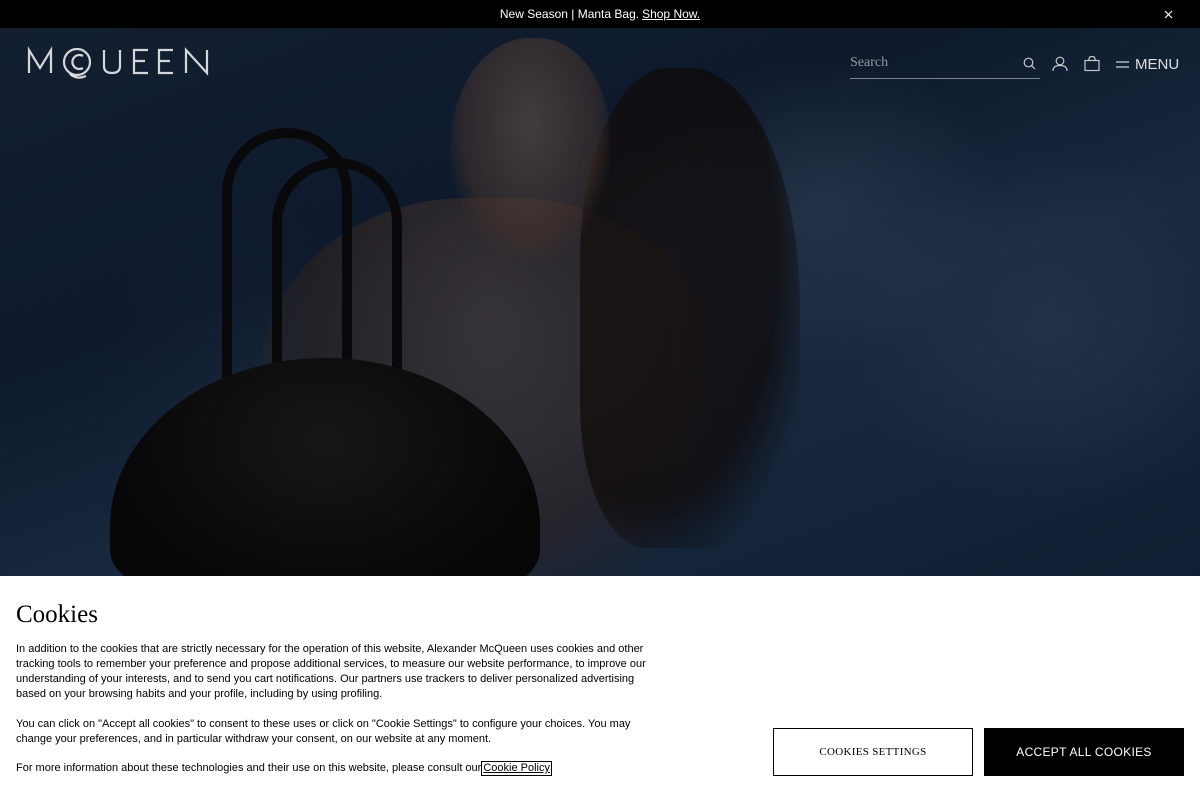 This screenshot has height=800, width=1200. I want to click on announcement-bar: New Season | Manta Bag. Shop Now., so click(600, 14).